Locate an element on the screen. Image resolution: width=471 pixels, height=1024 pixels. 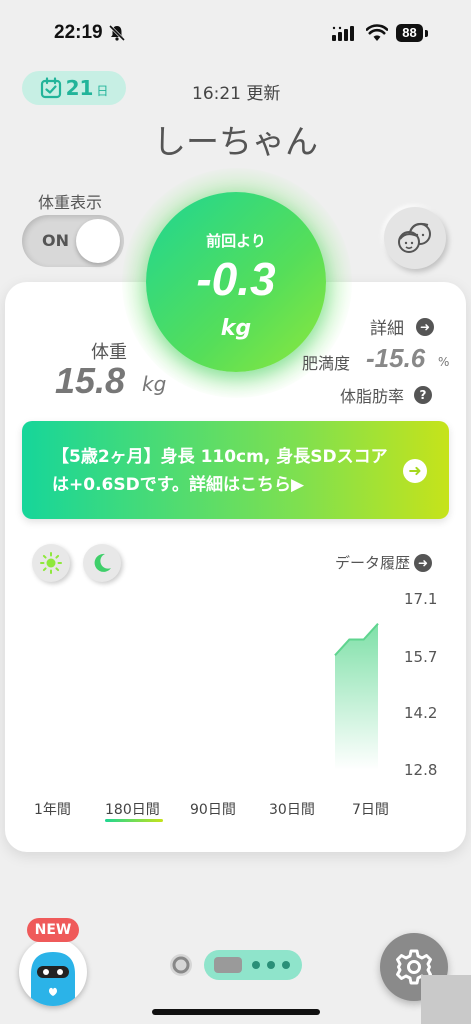
period-tab-30days: 30日間 is located at coordinates (292, 809).